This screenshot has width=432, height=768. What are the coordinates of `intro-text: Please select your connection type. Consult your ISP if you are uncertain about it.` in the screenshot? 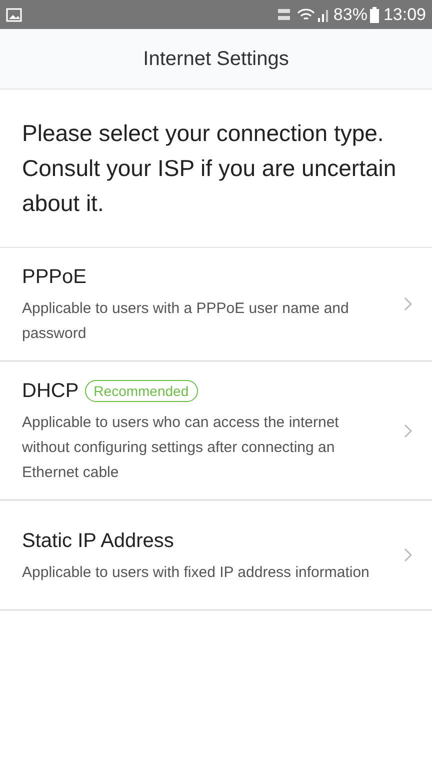 It's located at (210, 168).